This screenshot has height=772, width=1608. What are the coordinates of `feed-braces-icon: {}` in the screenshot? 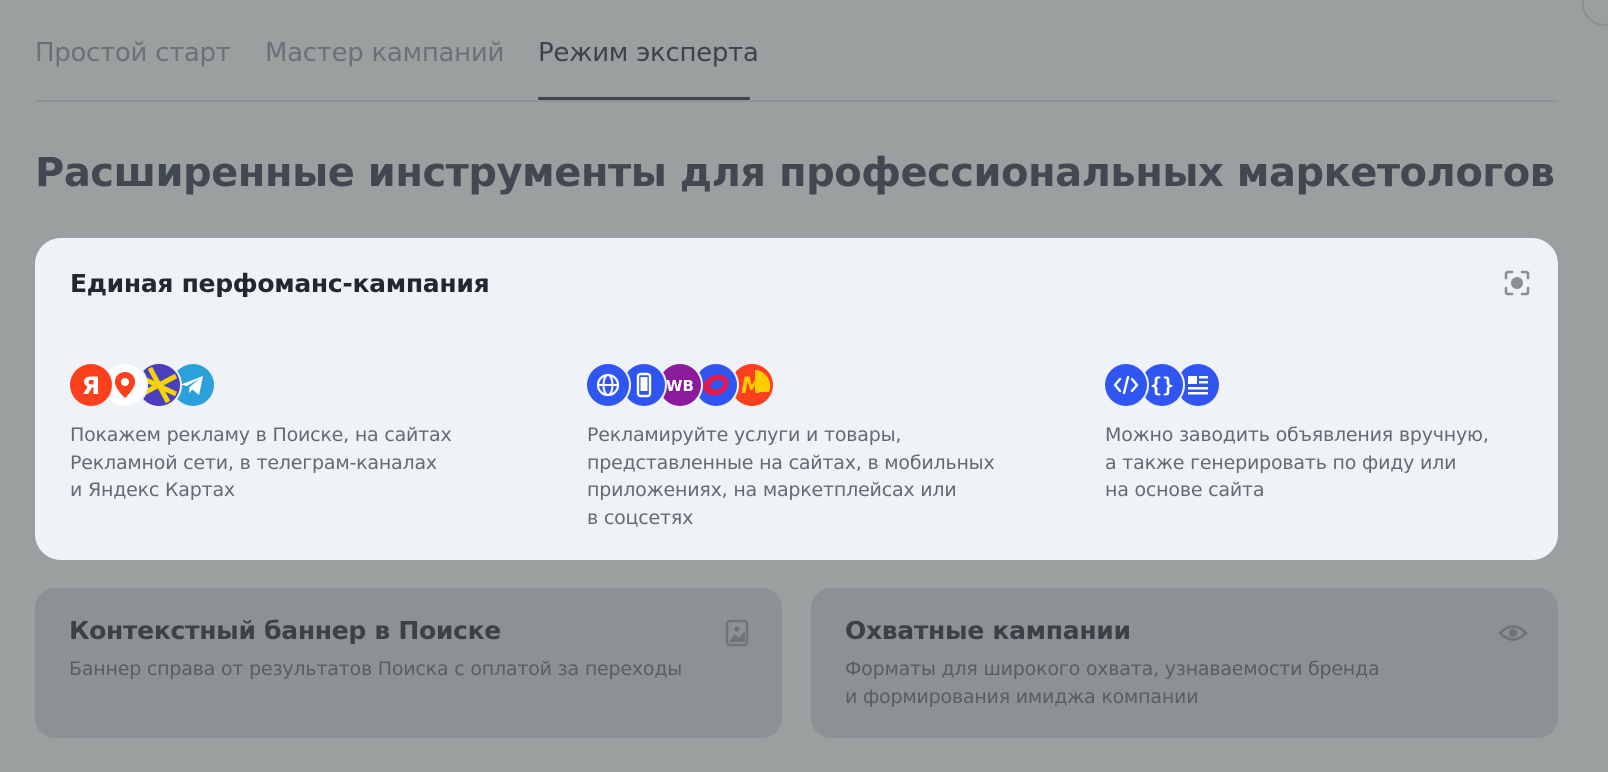 It's located at (1162, 385).